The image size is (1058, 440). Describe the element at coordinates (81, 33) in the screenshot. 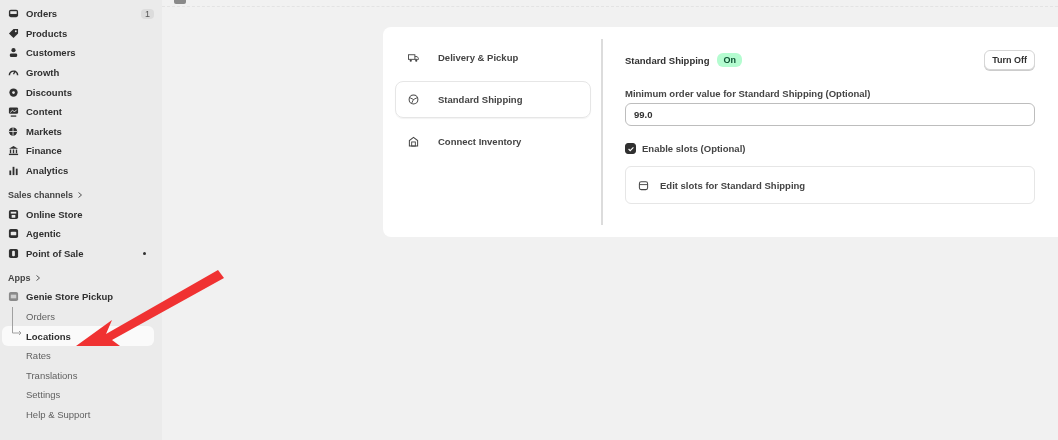

I see `sidebar-item: Products` at that location.